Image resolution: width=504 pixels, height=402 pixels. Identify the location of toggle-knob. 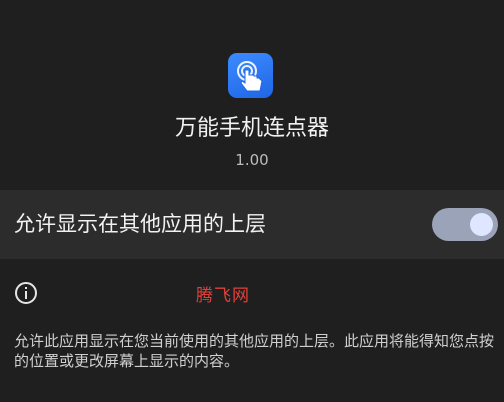
(481, 224).